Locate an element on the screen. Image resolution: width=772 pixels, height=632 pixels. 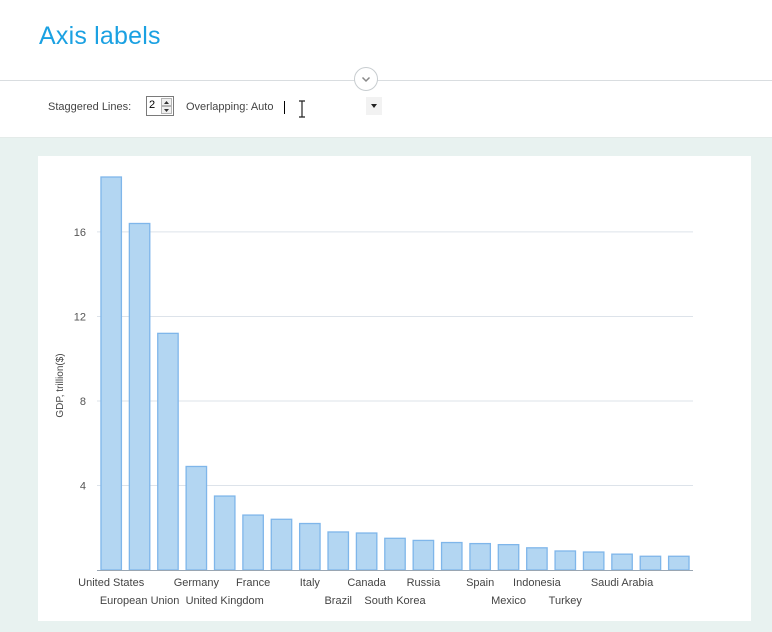
options-panel: Staggered Lines: 2 Overlapping: Auto is located at coordinates (386, 109).